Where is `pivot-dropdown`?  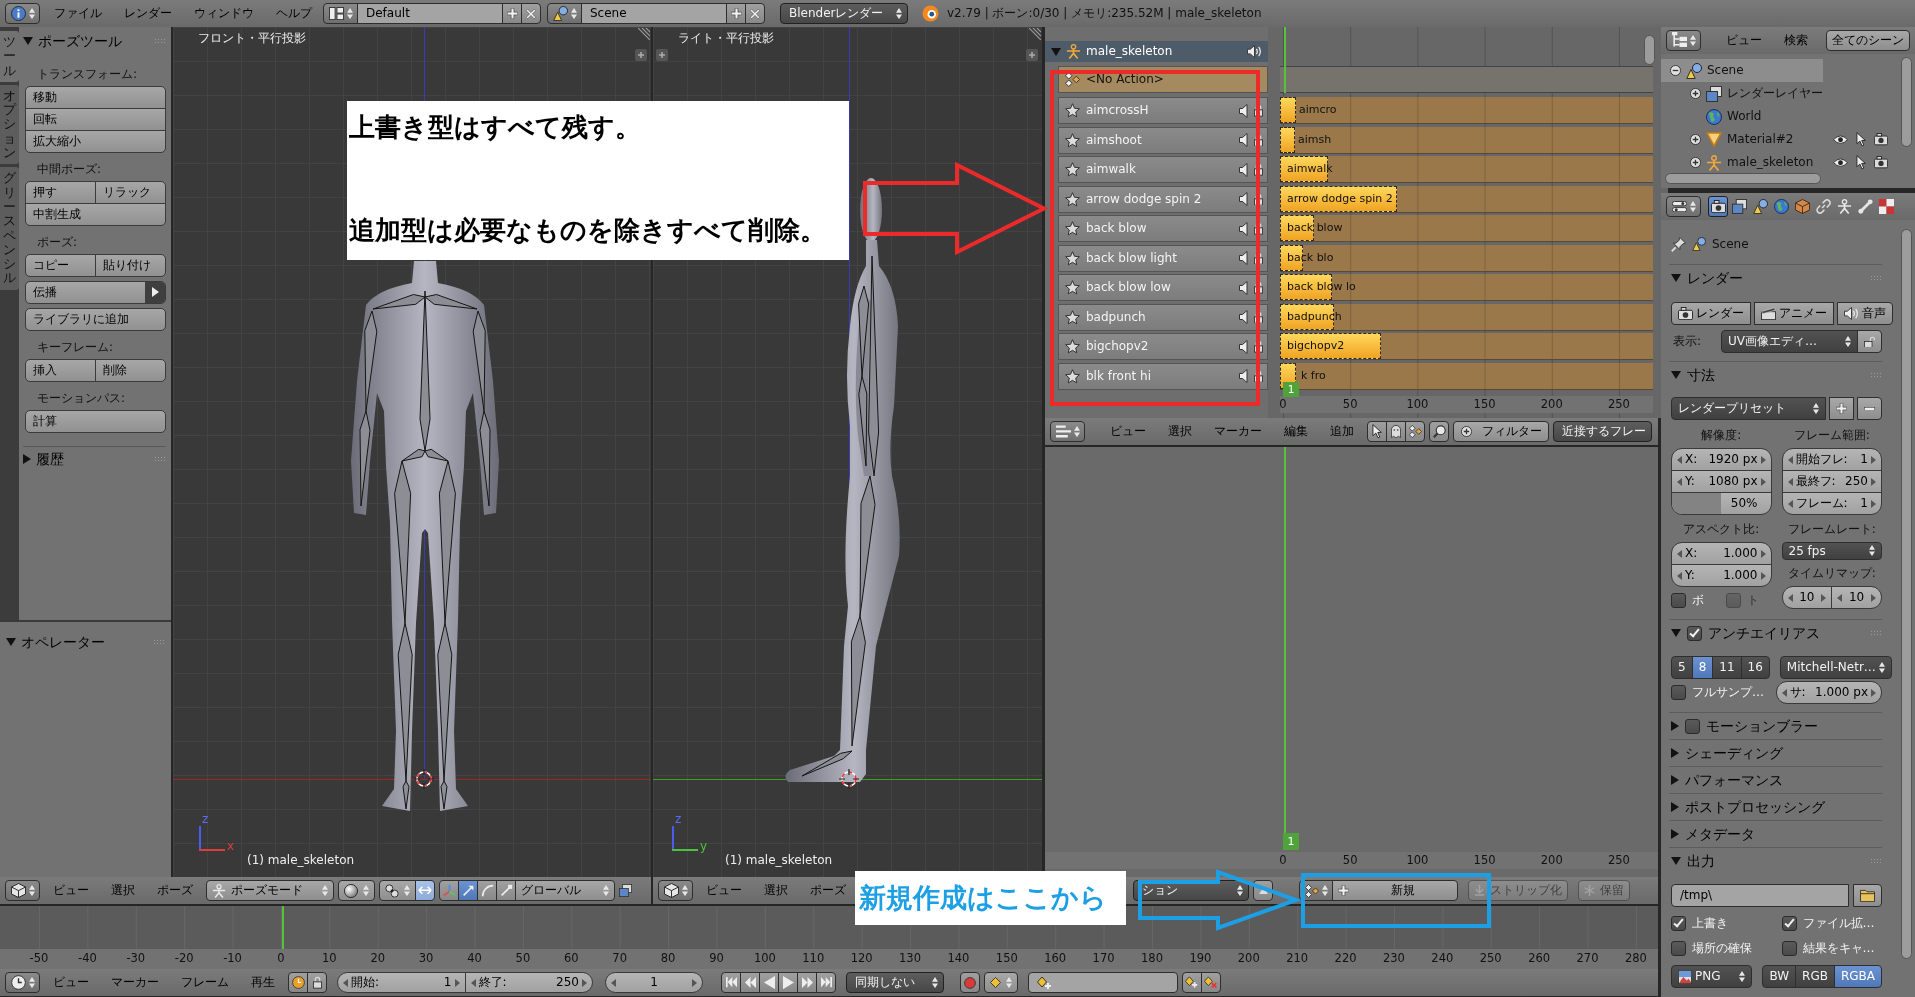
pivot-dropdown is located at coordinates (397, 890).